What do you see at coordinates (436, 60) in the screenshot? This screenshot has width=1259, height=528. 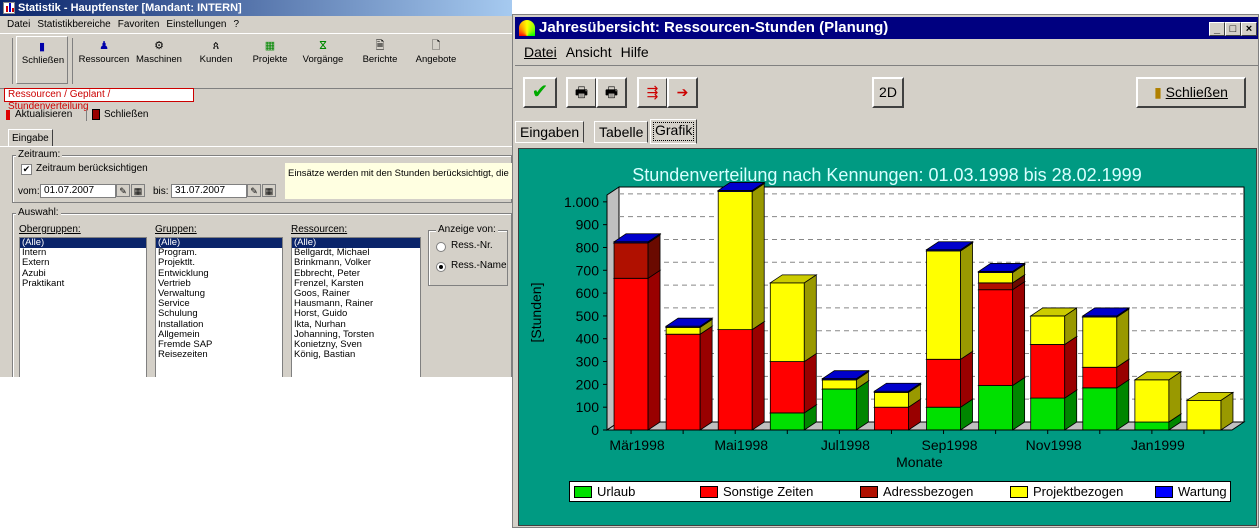 I see `toolbar-angebote-button: 🗋 Angebote` at bounding box center [436, 60].